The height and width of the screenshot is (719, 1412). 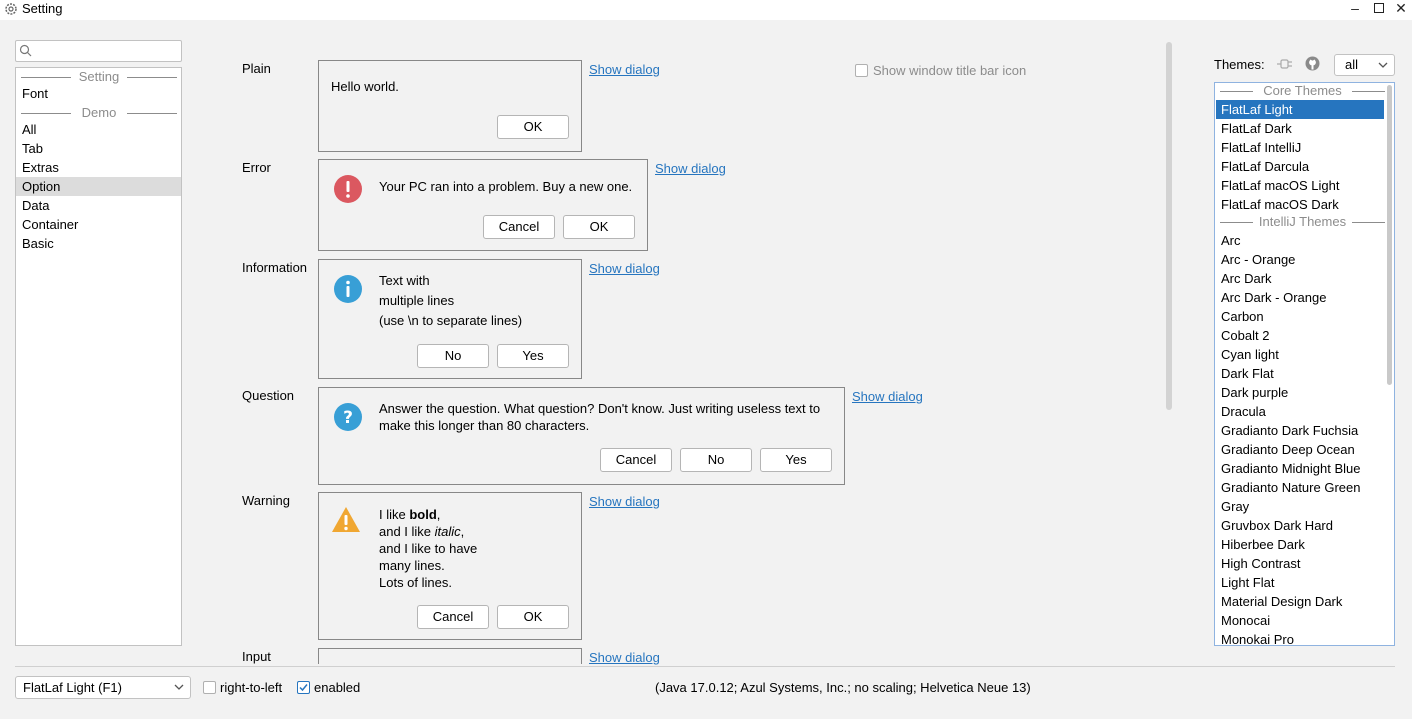 I want to click on github-icon, so click(x=1312, y=63).